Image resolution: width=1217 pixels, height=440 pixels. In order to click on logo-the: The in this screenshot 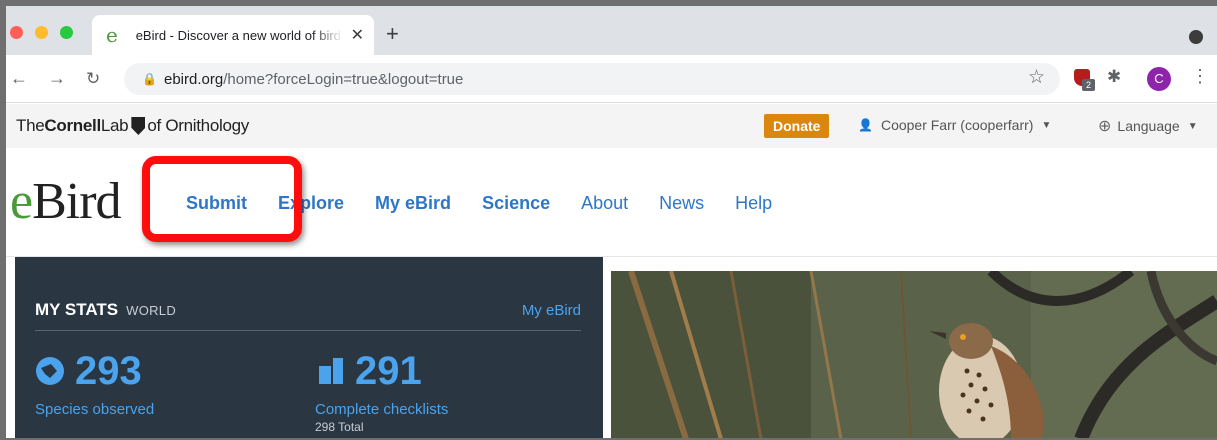, I will do `click(30, 125)`.